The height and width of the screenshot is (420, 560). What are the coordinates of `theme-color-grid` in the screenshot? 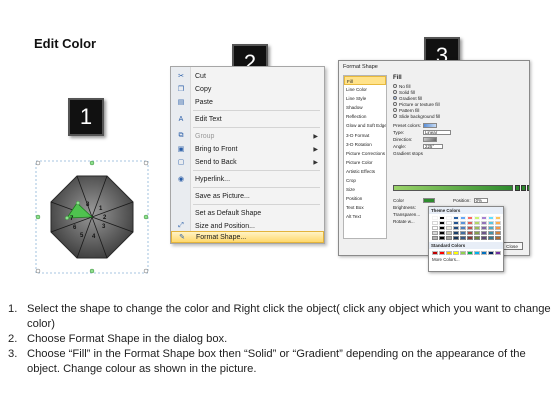 It's located at (466, 228).